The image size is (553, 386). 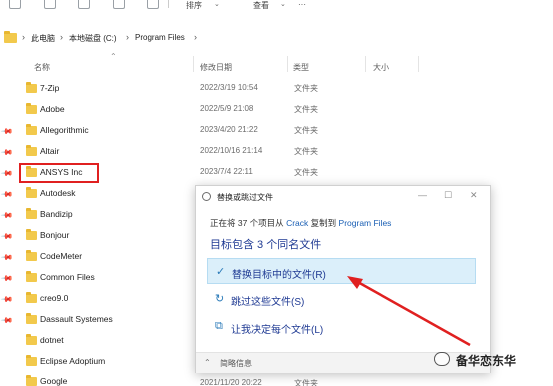 I want to click on wechat-logo-icon, so click(x=442, y=359).